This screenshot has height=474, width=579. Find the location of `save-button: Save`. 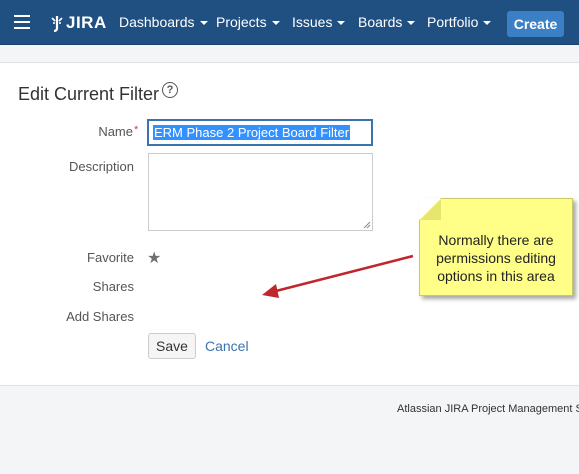

save-button: Save is located at coordinates (172, 346).